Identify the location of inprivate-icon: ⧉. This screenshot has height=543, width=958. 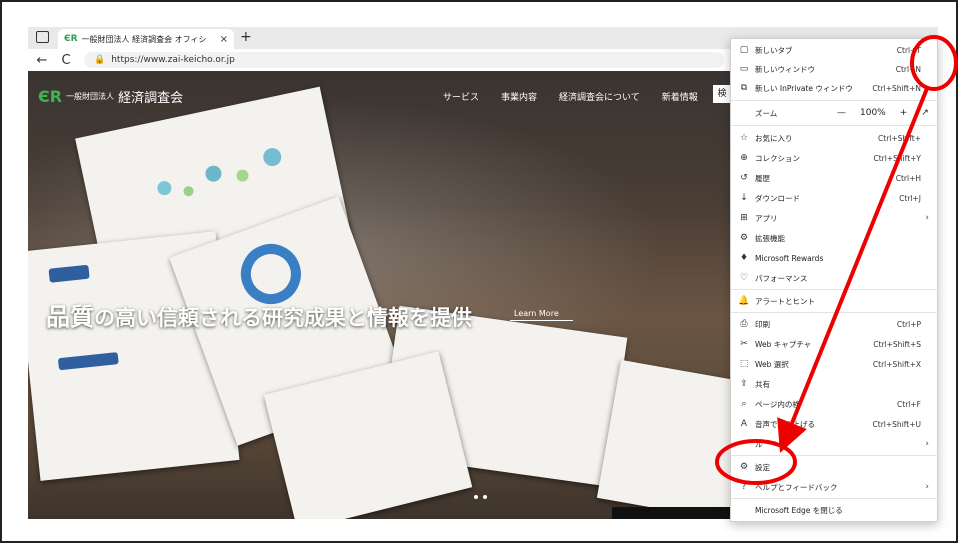
(744, 88).